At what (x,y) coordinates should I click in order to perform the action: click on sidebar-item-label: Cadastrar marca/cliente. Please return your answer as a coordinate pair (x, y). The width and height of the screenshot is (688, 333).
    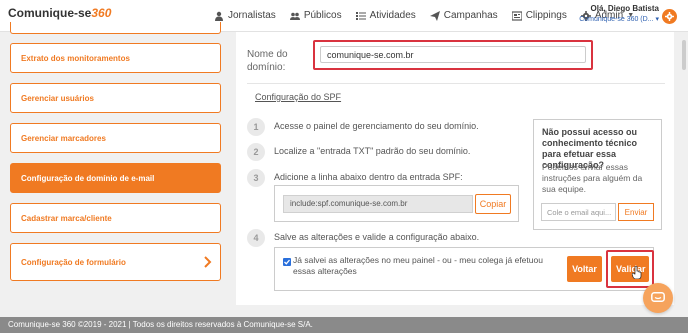
    Looking at the image, I should click on (66, 218).